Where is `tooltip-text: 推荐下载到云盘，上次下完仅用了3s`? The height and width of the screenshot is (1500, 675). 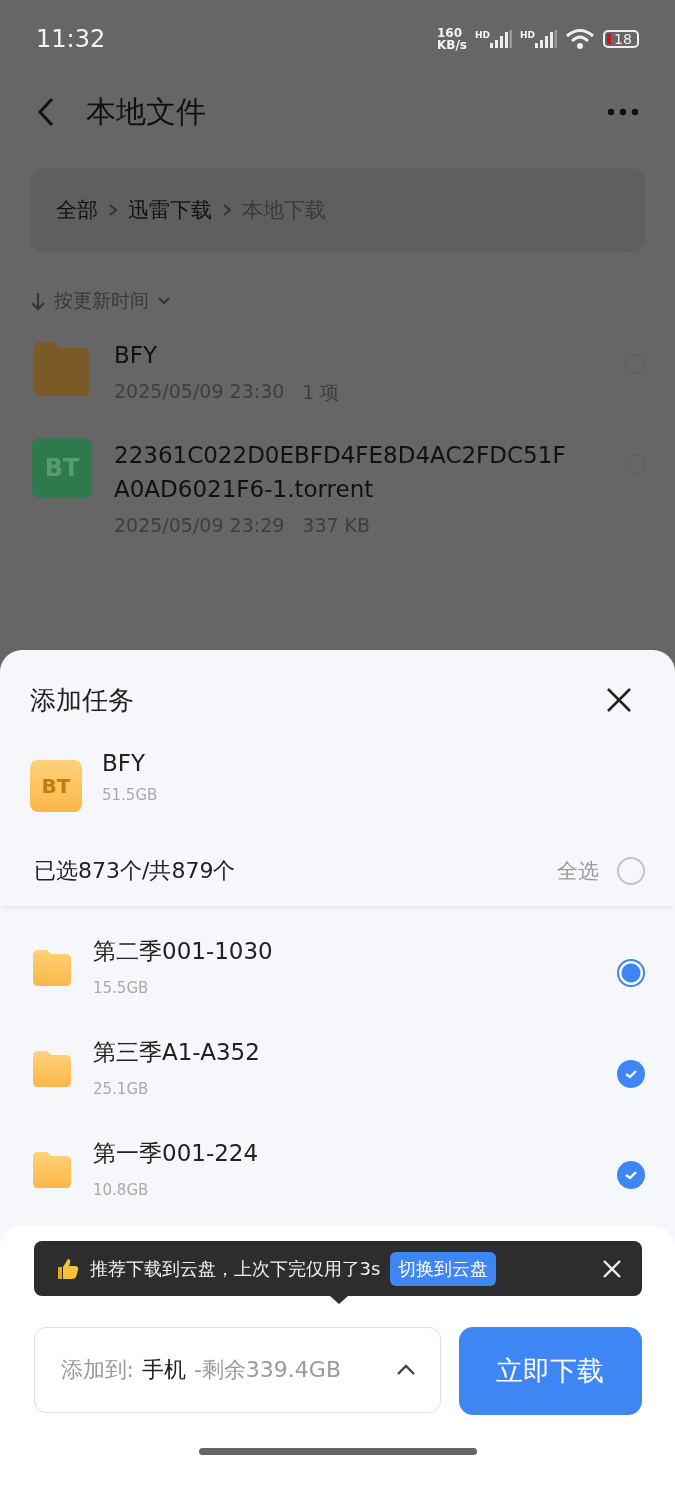 tooltip-text: 推荐下载到云盘，上次下完仅用了3s is located at coordinates (235, 1268).